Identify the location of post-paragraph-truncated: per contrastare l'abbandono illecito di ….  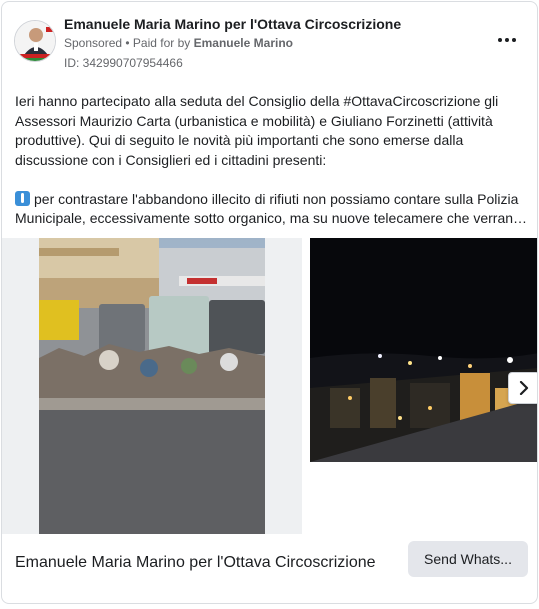
(272, 209).